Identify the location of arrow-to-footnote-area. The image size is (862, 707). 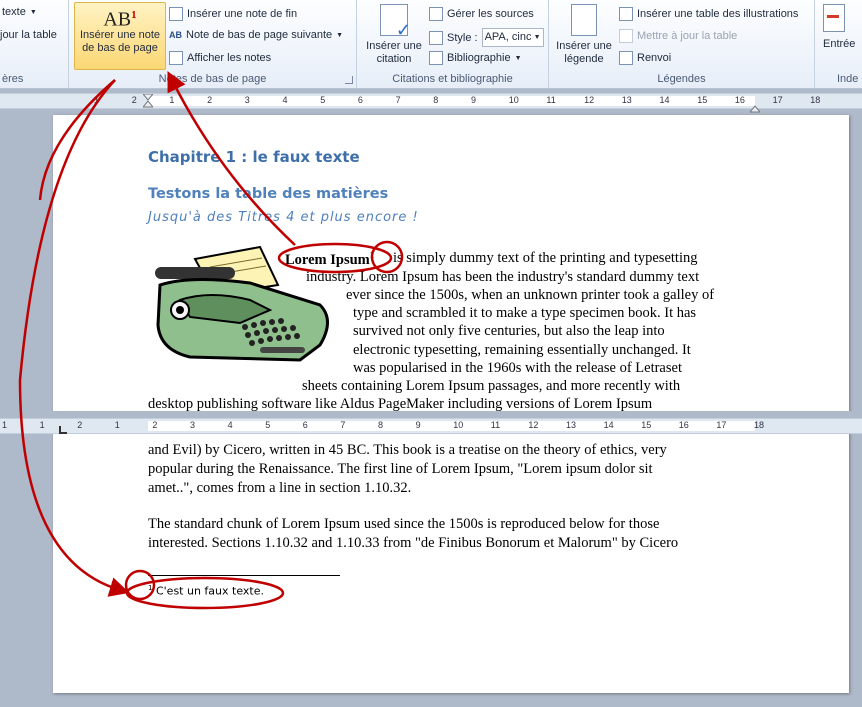
(74, 338).